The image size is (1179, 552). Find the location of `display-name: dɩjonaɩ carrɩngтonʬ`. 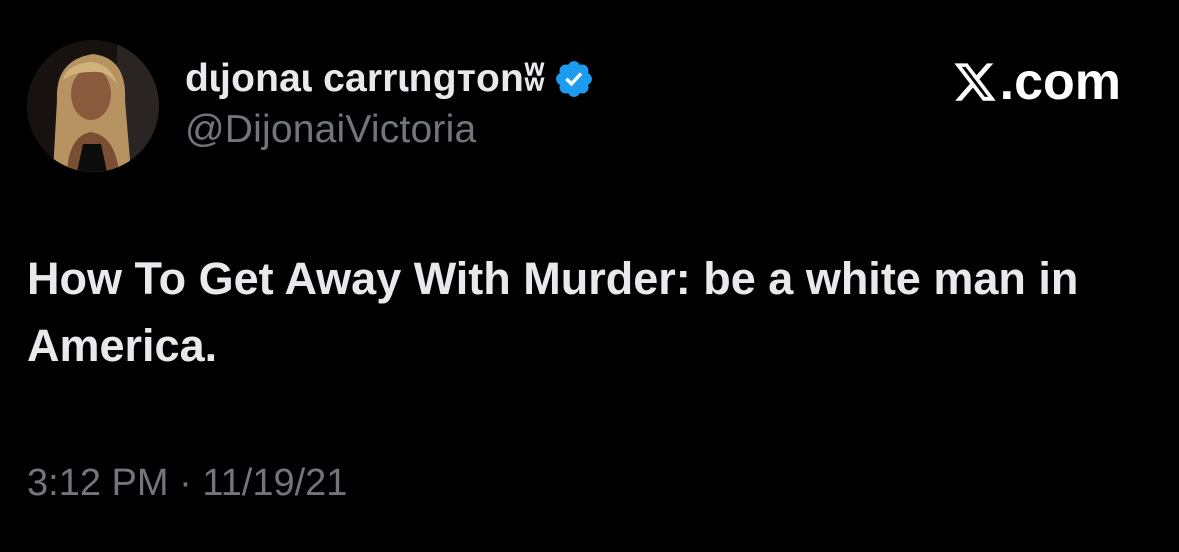

display-name: dɩjonaɩ carrɩngтonʬ is located at coordinates (365, 79).